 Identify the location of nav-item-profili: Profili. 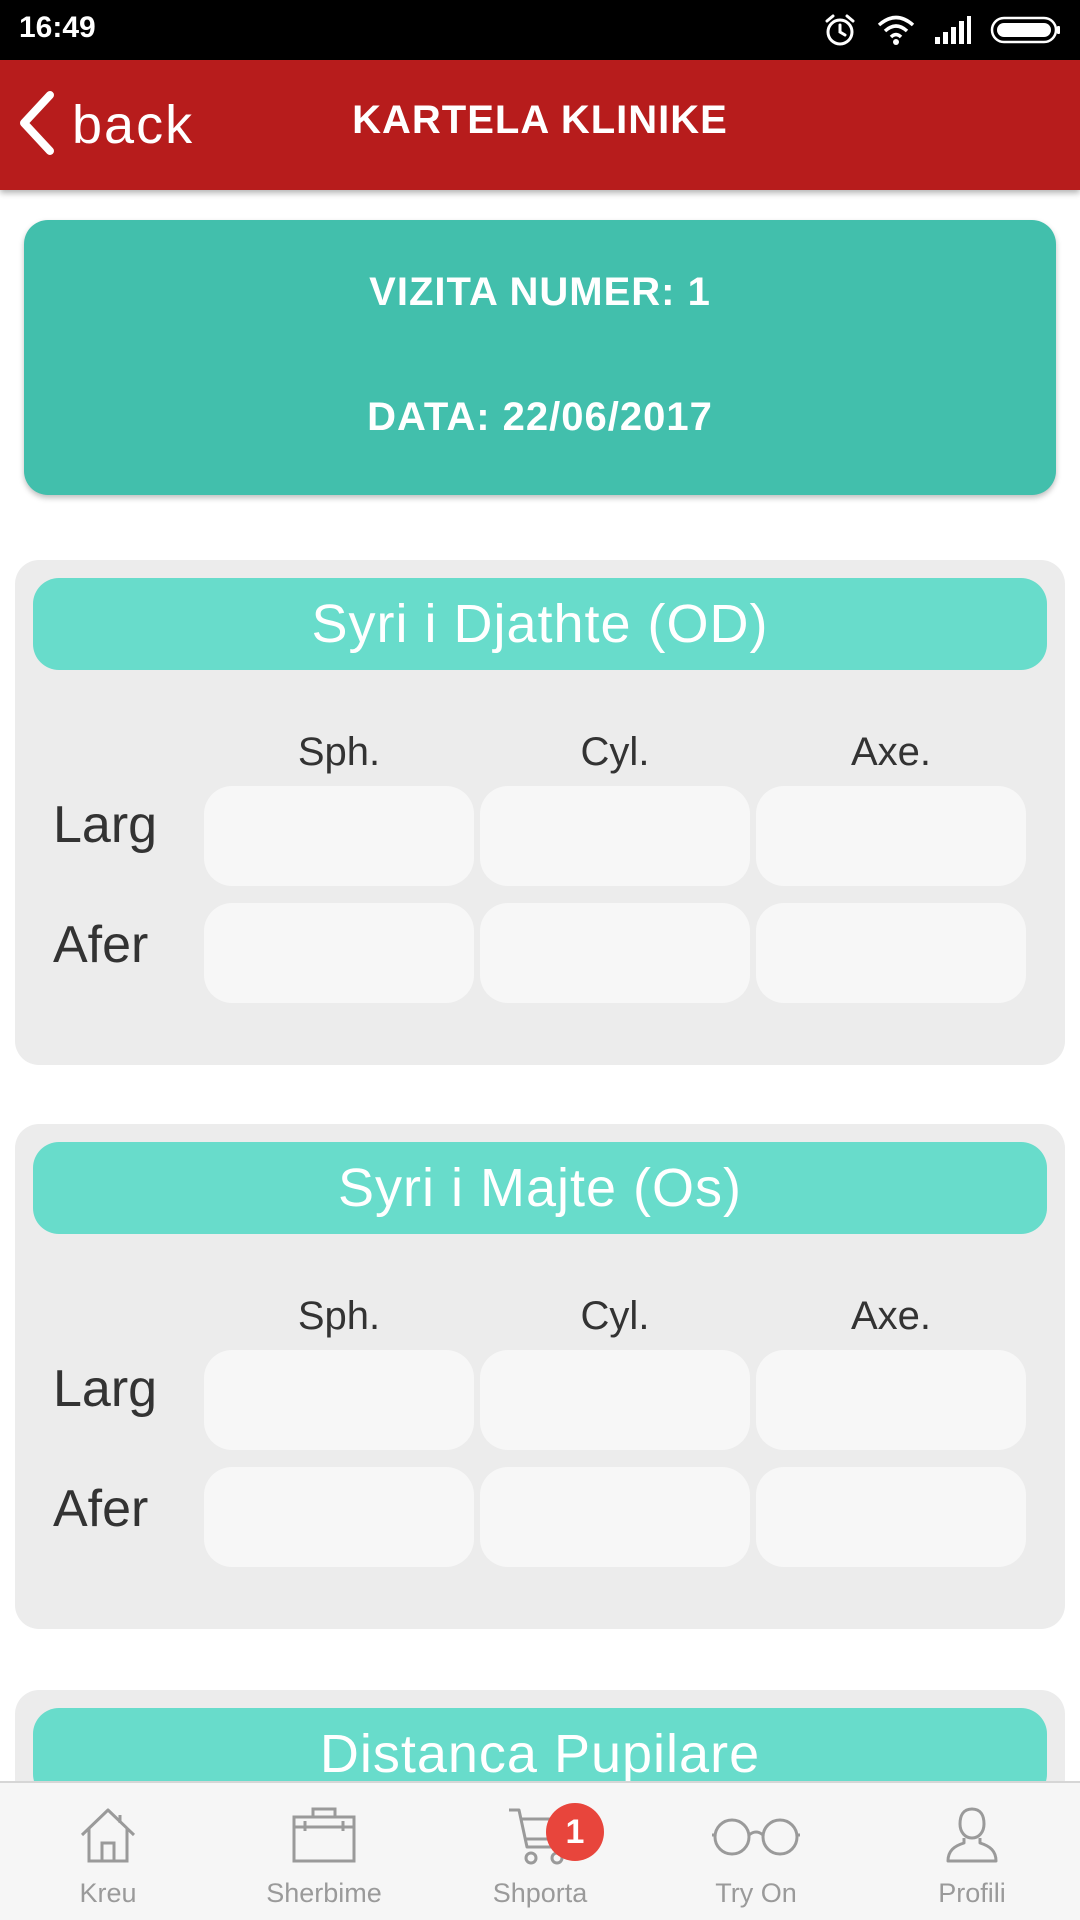
(972, 1851).